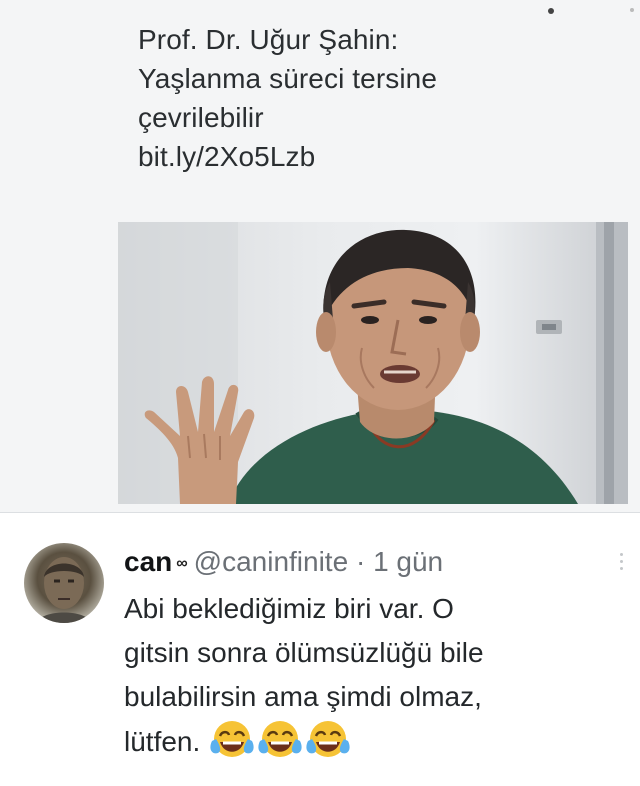  What do you see at coordinates (374, 741) in the screenshot?
I see `reply-text-line-last: lütfen.` at bounding box center [374, 741].